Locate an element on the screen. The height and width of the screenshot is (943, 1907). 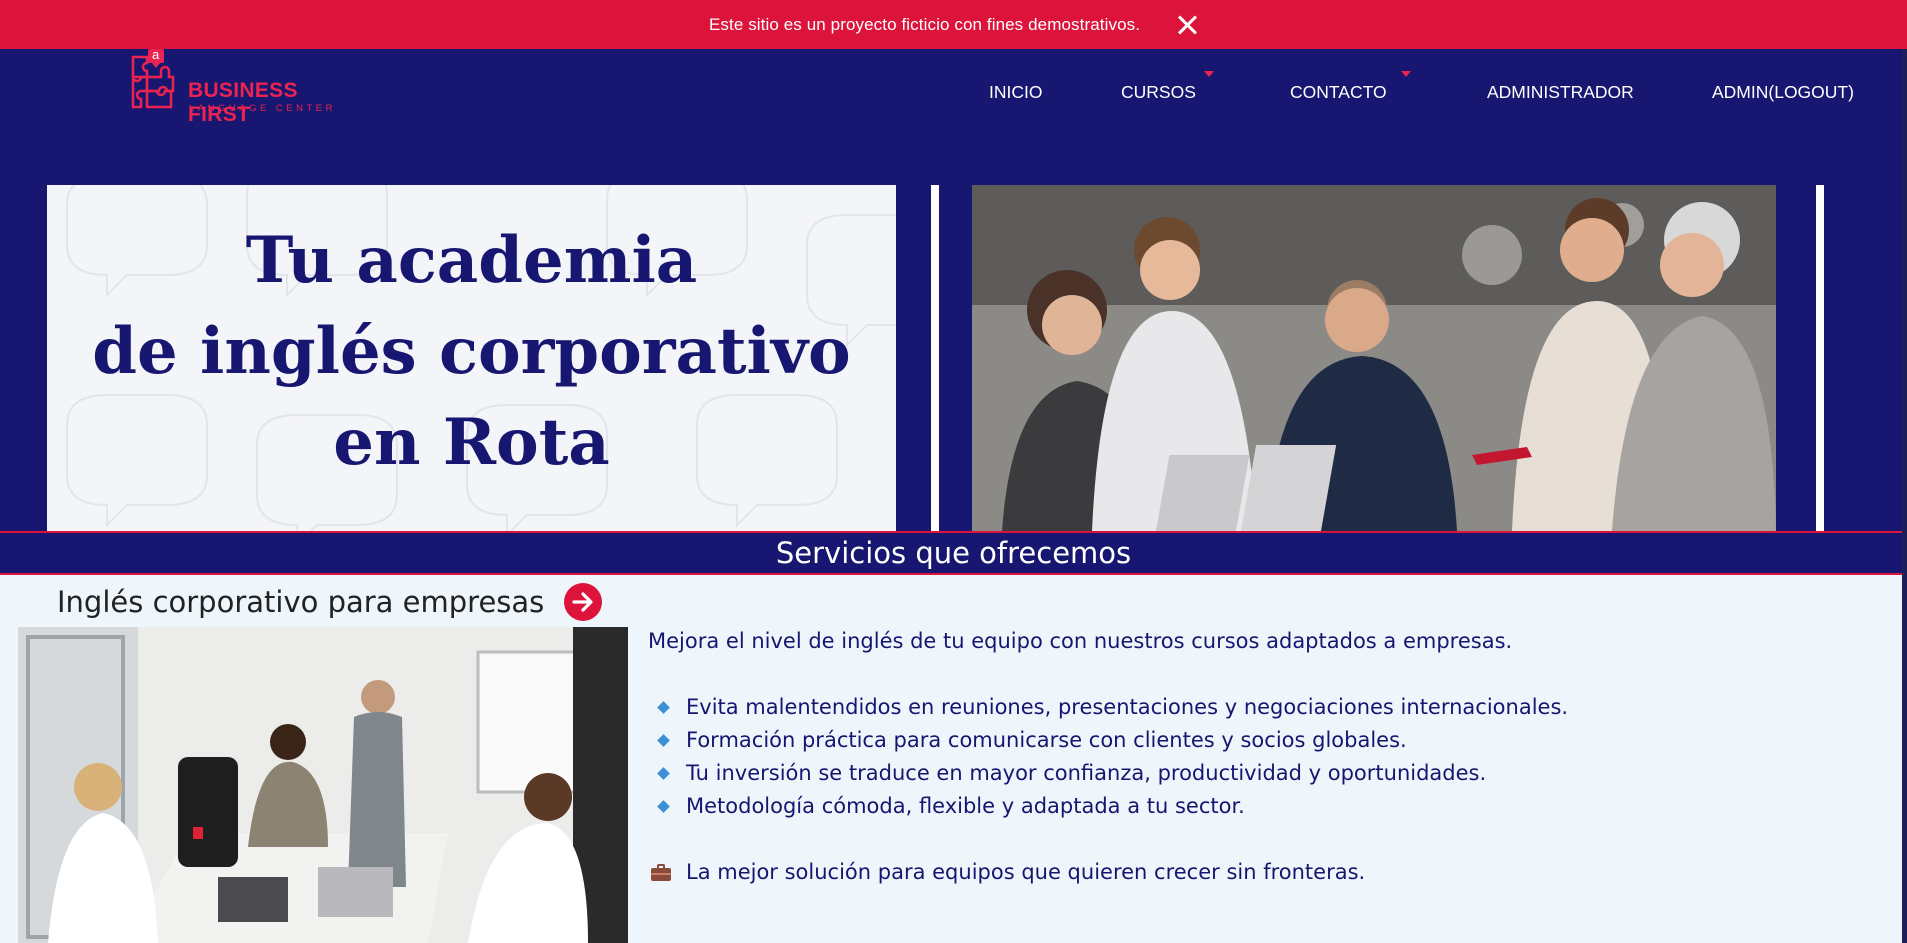
cursos-dropdown-caret-icon is located at coordinates (1209, 74).